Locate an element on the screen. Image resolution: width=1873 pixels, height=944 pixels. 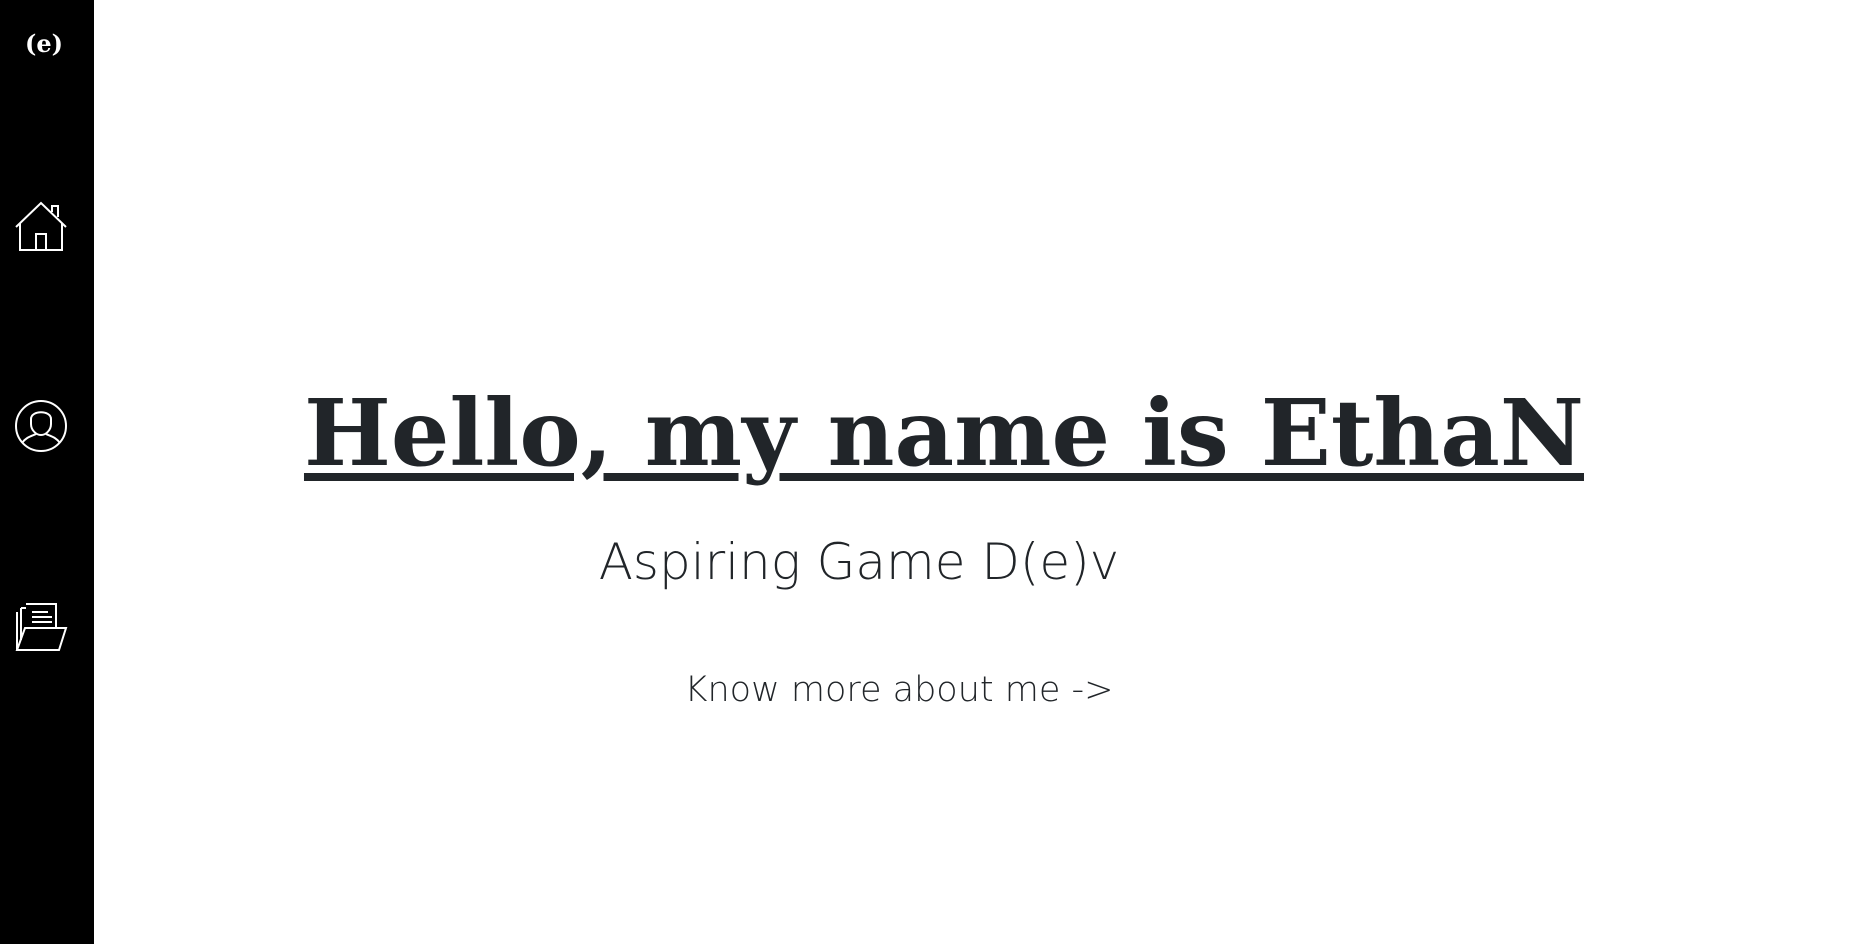
user-profile-icon is located at coordinates (41, 426).